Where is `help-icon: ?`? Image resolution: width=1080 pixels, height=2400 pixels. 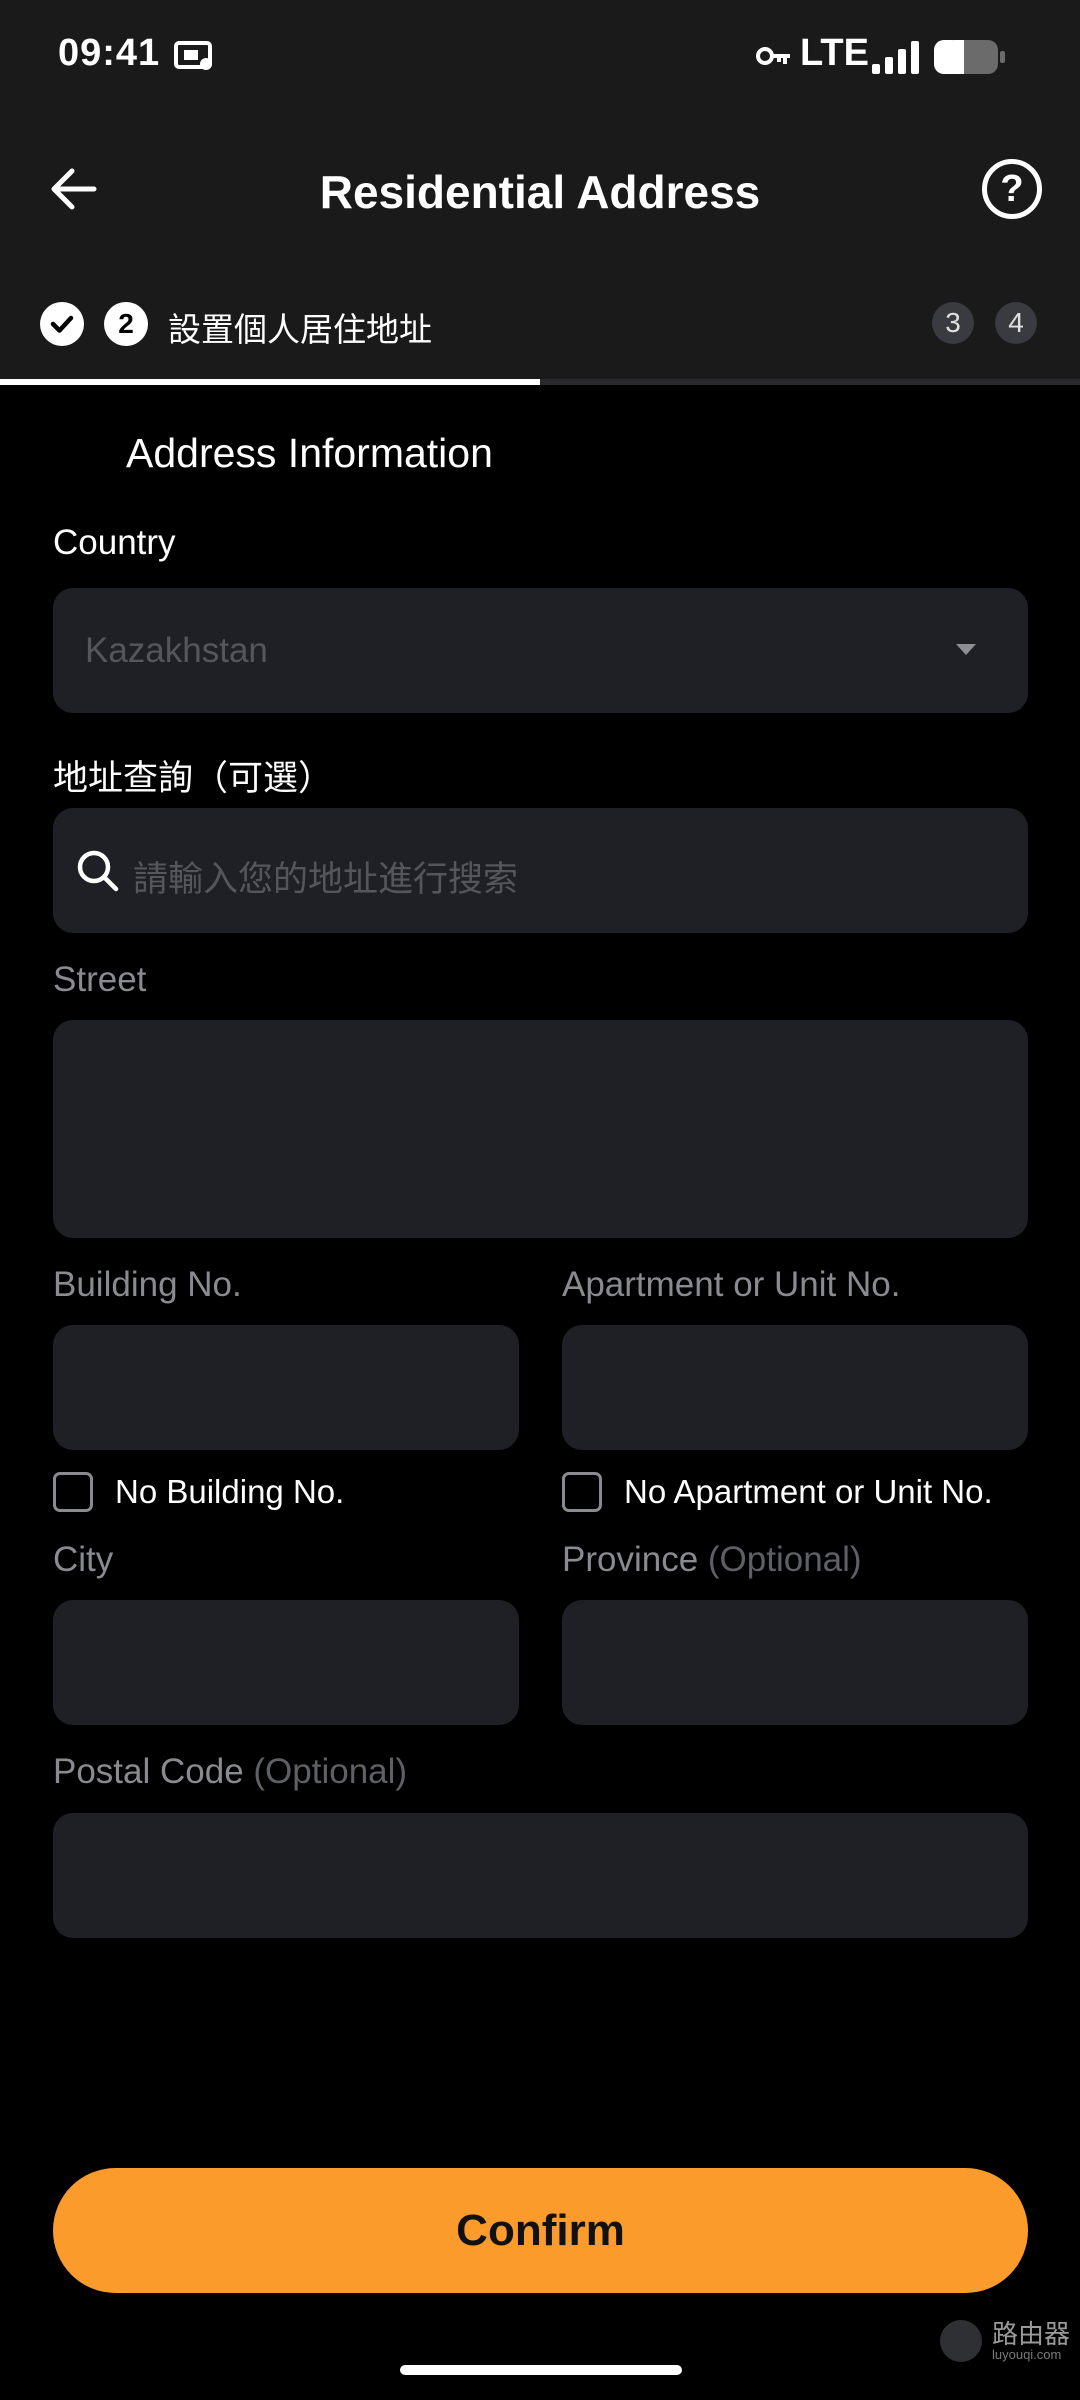
help-icon: ? is located at coordinates (1012, 189).